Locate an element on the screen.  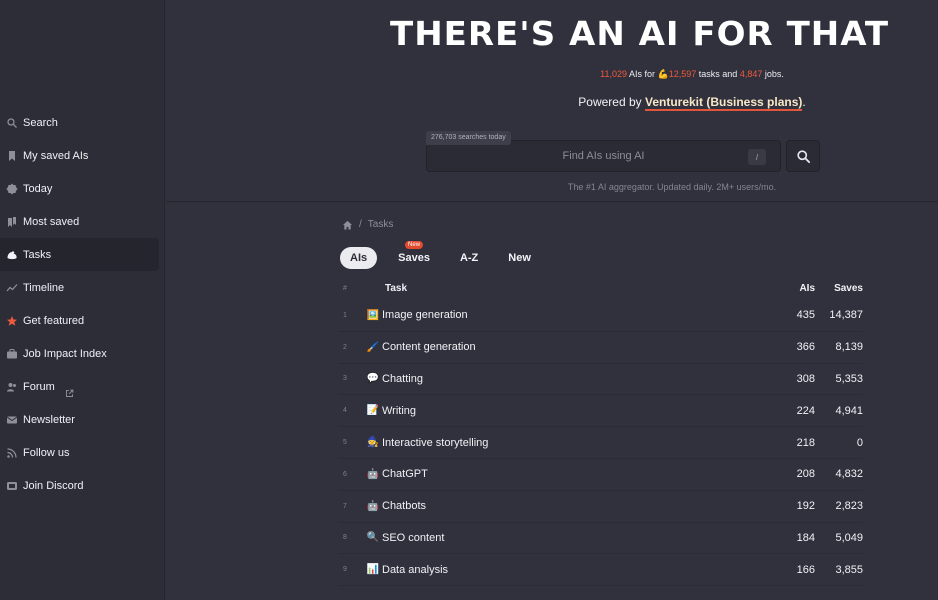
task-cell: 🔍 SEO content is located at coordinates (565, 538).